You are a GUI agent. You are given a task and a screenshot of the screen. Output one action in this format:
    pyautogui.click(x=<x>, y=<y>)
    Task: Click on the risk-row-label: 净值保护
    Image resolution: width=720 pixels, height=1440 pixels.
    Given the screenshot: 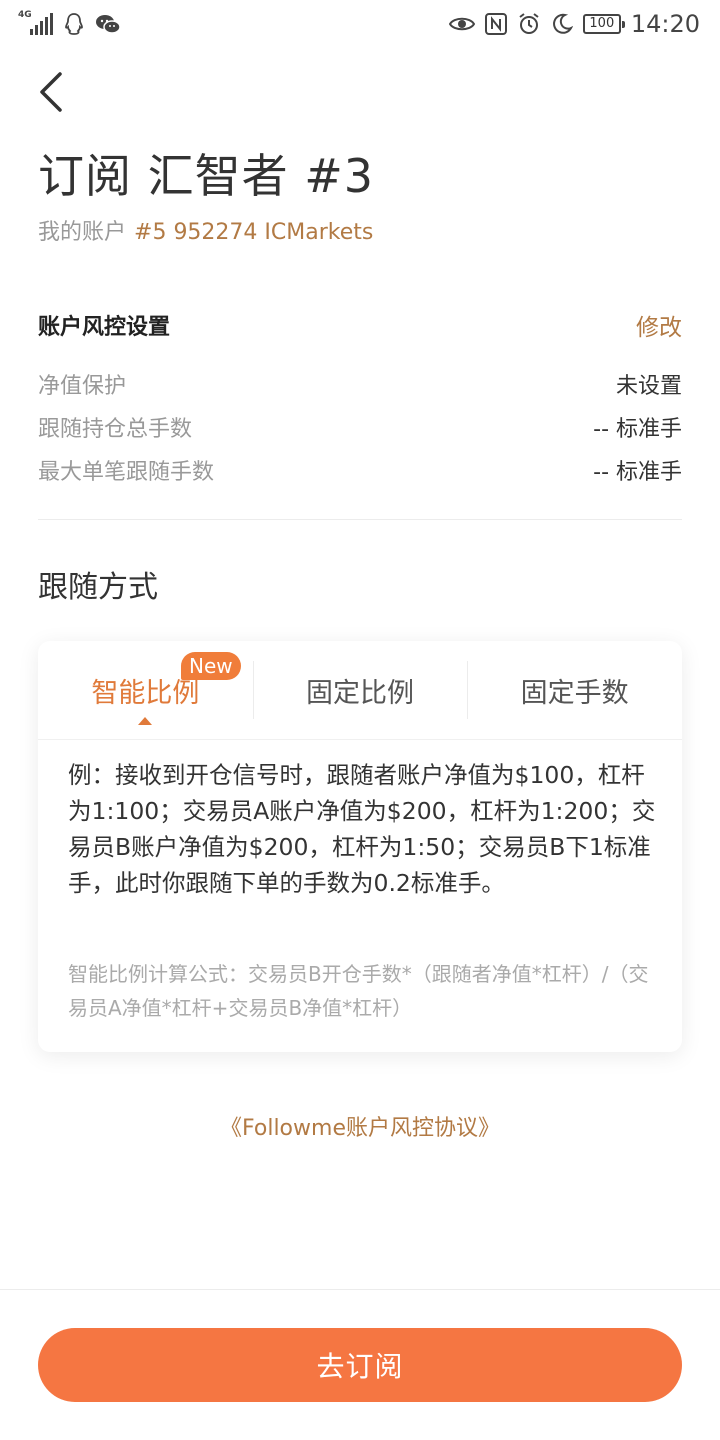 What is the action you would take?
    pyautogui.click(x=82, y=386)
    